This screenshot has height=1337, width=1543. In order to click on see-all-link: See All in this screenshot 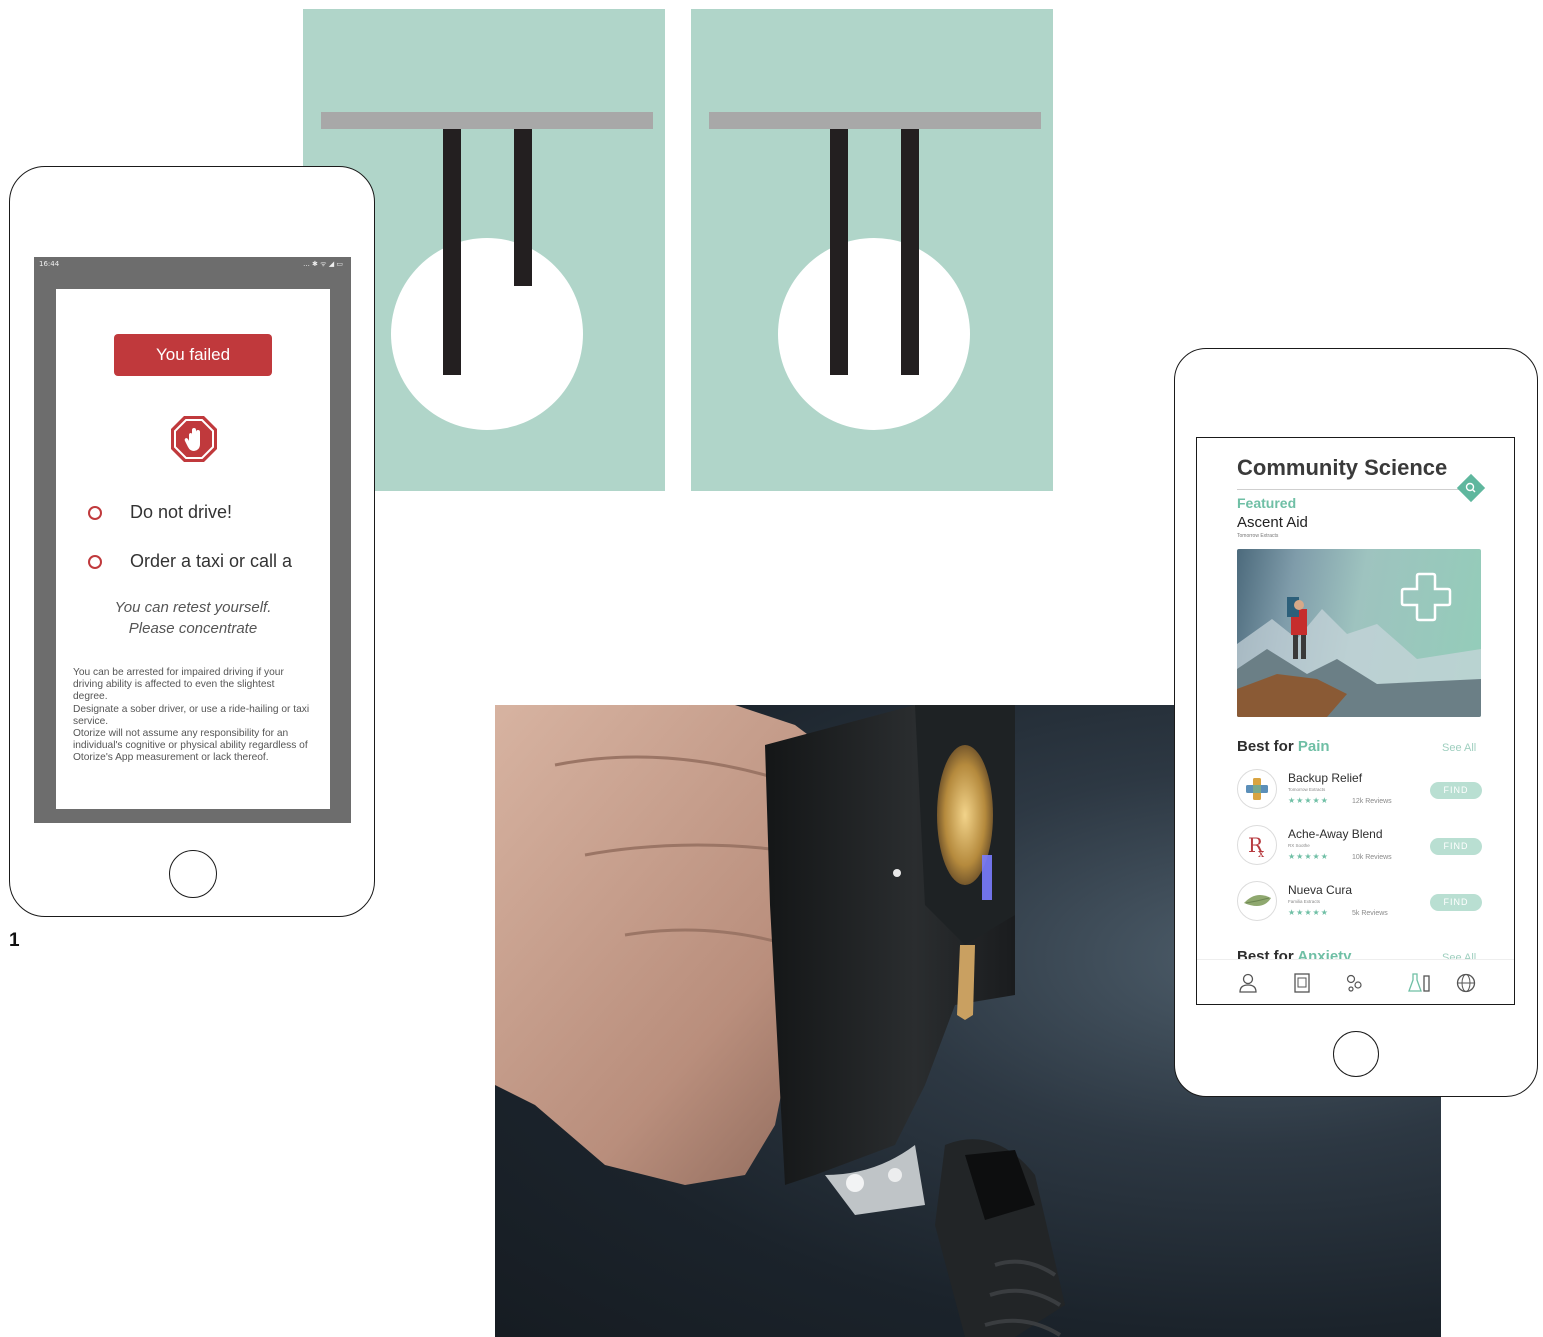, I will do `click(1459, 748)`.